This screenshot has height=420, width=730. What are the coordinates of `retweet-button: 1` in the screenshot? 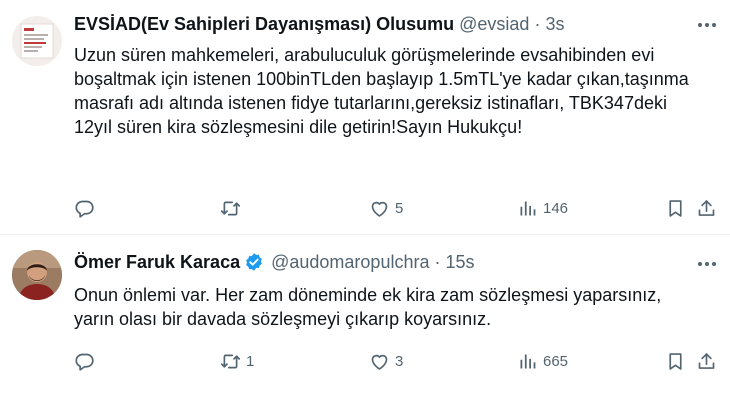 It's located at (237, 361).